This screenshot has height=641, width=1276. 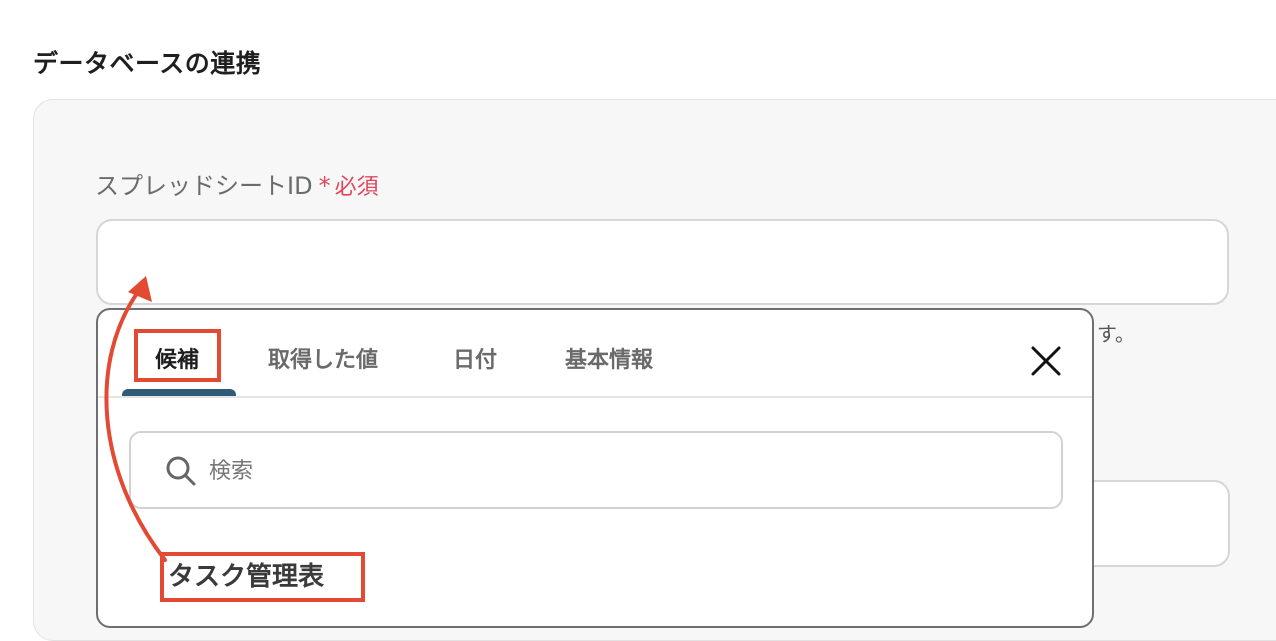 I want to click on tabs-divider, so click(x=595, y=397).